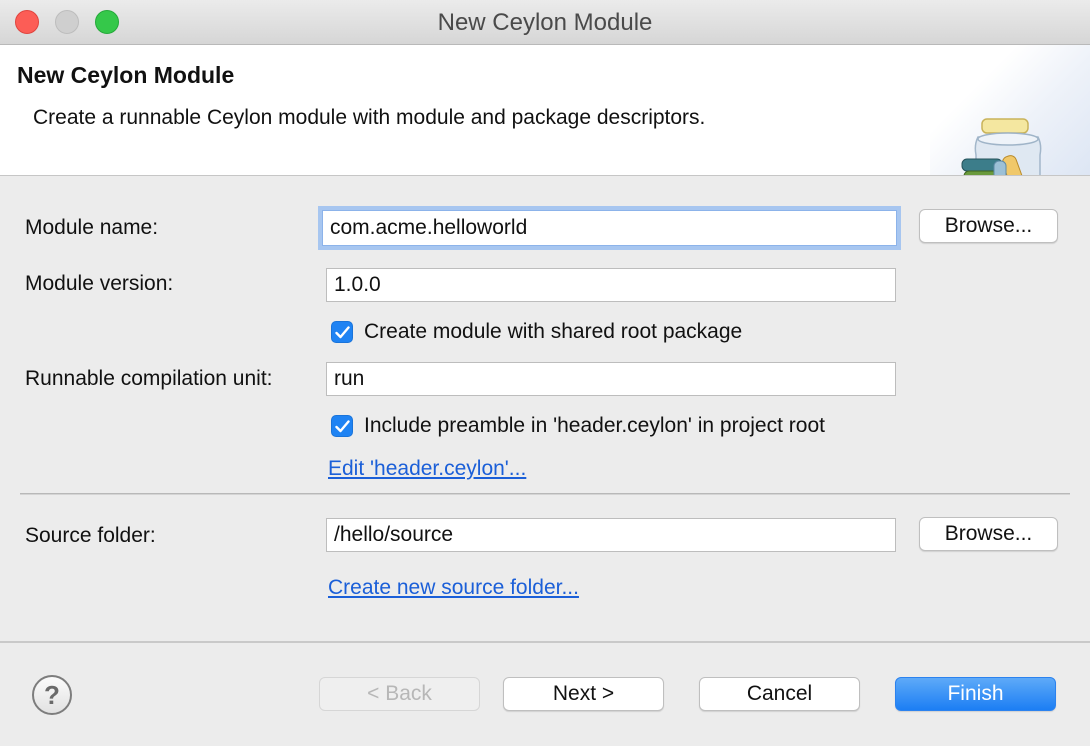 This screenshot has height=746, width=1090. What do you see at coordinates (975, 694) in the screenshot?
I see `finish-button: Finish` at bounding box center [975, 694].